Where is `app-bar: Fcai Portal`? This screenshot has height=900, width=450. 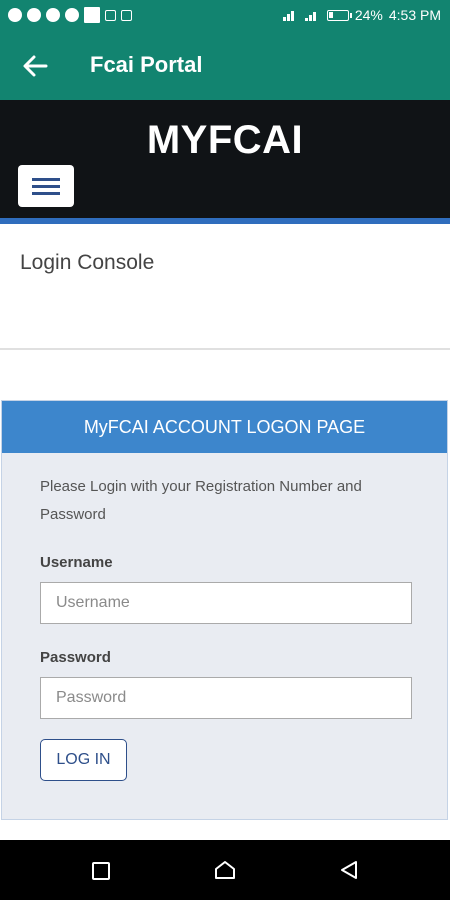
app-bar: Fcai Portal is located at coordinates (225, 66).